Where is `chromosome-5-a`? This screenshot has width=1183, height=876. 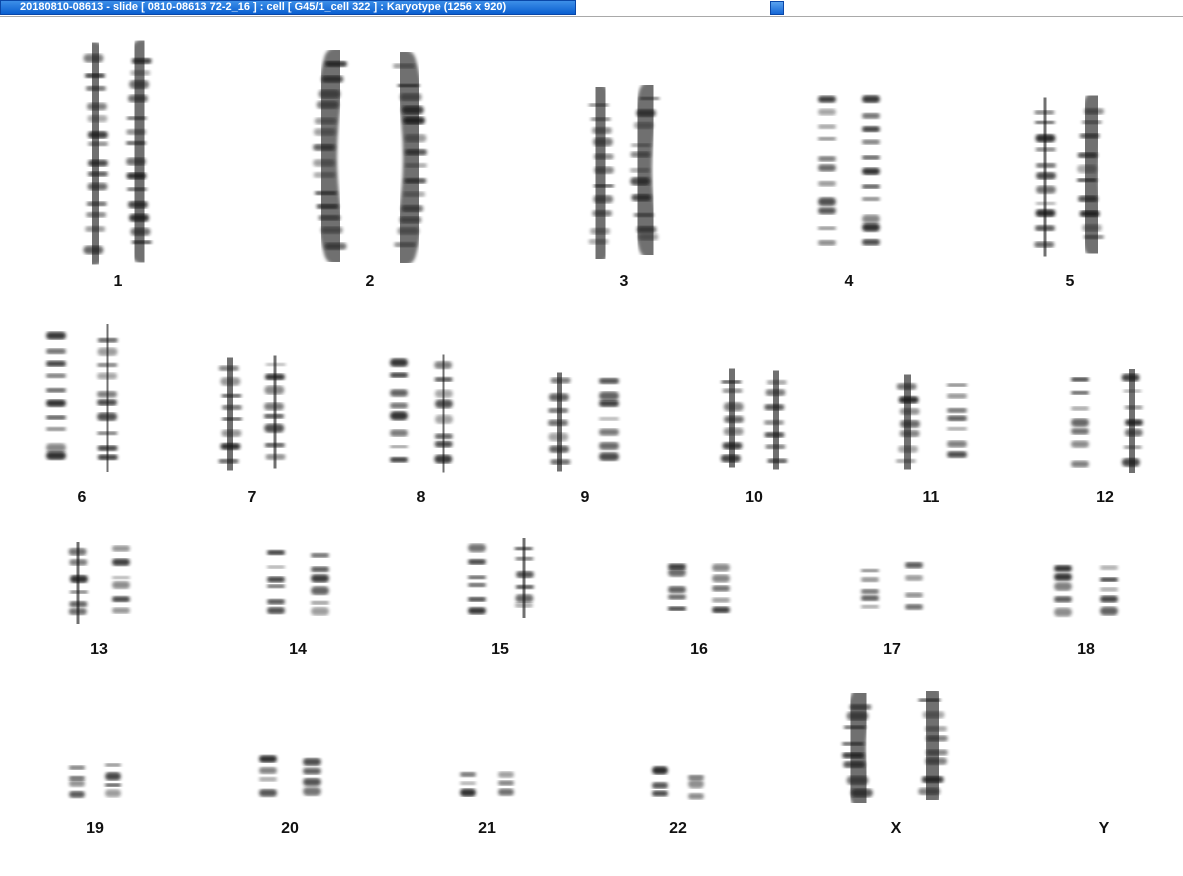
chromosome-5-a is located at coordinates (1045, 177).